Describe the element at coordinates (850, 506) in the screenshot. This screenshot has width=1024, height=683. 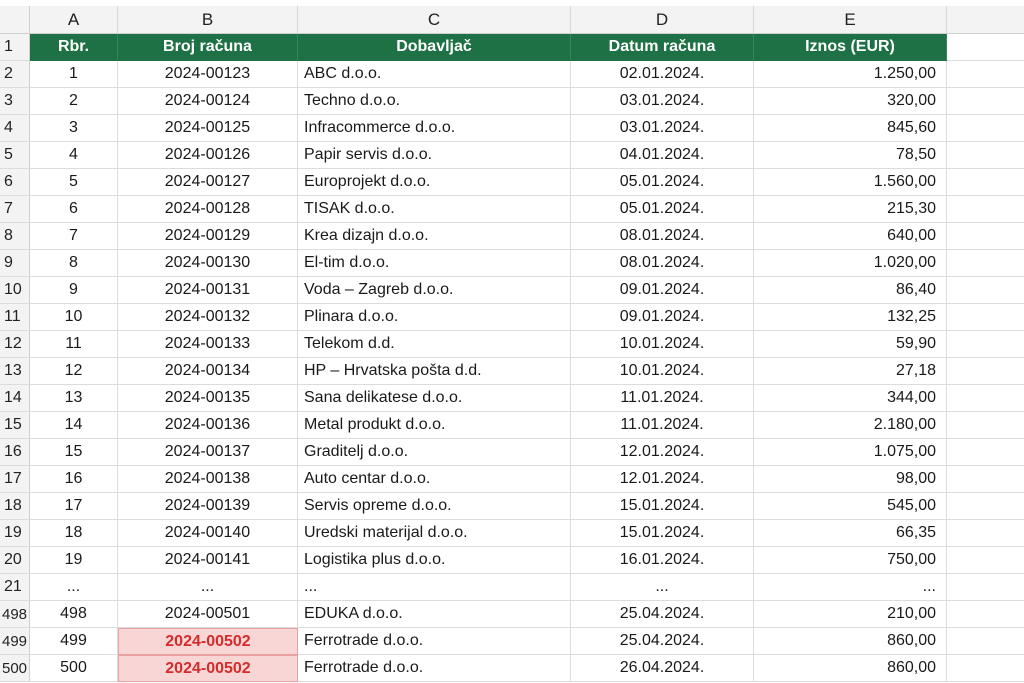
I see `cell-iznos: 545,00` at that location.